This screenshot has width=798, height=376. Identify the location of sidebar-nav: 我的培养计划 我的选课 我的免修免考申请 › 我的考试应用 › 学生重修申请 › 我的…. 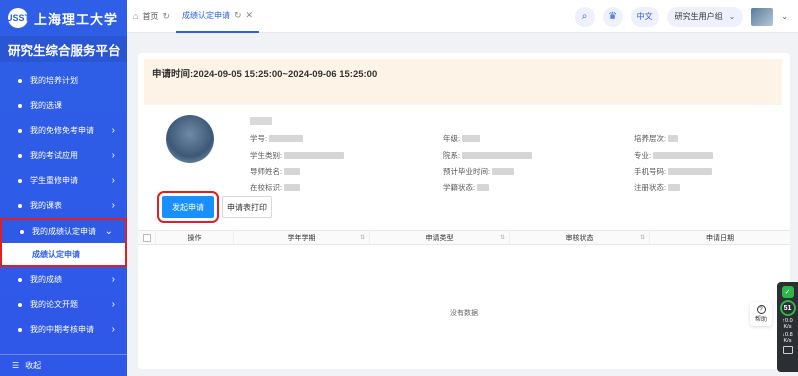
(63, 205).